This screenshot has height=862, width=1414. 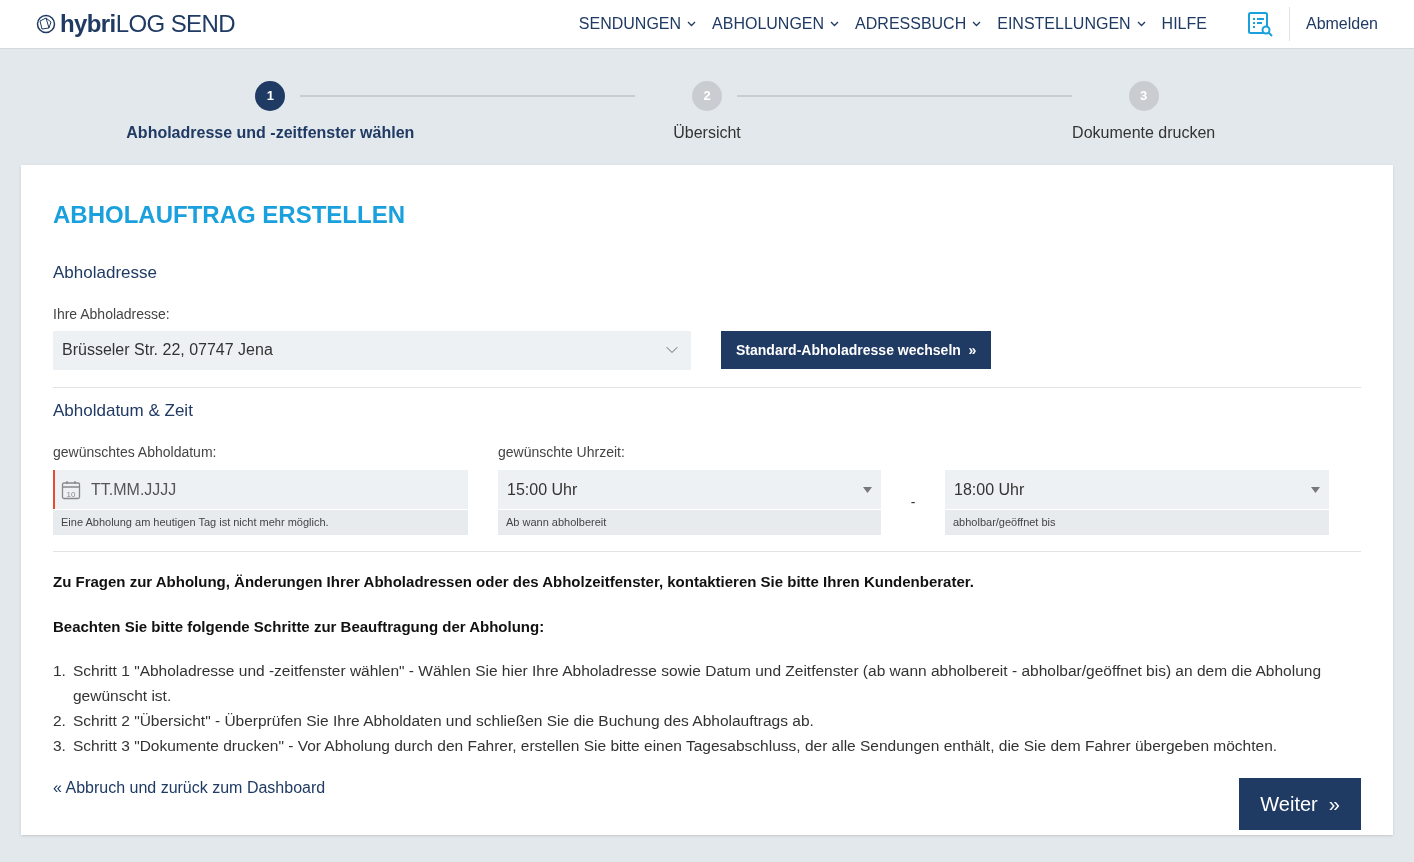 What do you see at coordinates (675, 746) in the screenshot?
I see `instruction-text: Schritt 3 "Dokumente drucken" - Vor Abholung durch den Fahrer, erstellen Sie bitte einen Tagesabschluss, der alle Sendungen enthält, die Sie dem Fahrer übergeben möchten.` at bounding box center [675, 746].